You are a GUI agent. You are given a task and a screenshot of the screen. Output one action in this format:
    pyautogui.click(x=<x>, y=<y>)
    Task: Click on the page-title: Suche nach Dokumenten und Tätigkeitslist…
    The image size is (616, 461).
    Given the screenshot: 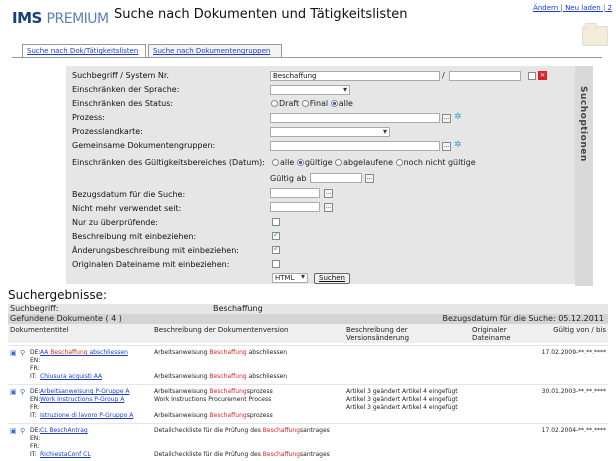 What is the action you would take?
    pyautogui.click(x=261, y=14)
    